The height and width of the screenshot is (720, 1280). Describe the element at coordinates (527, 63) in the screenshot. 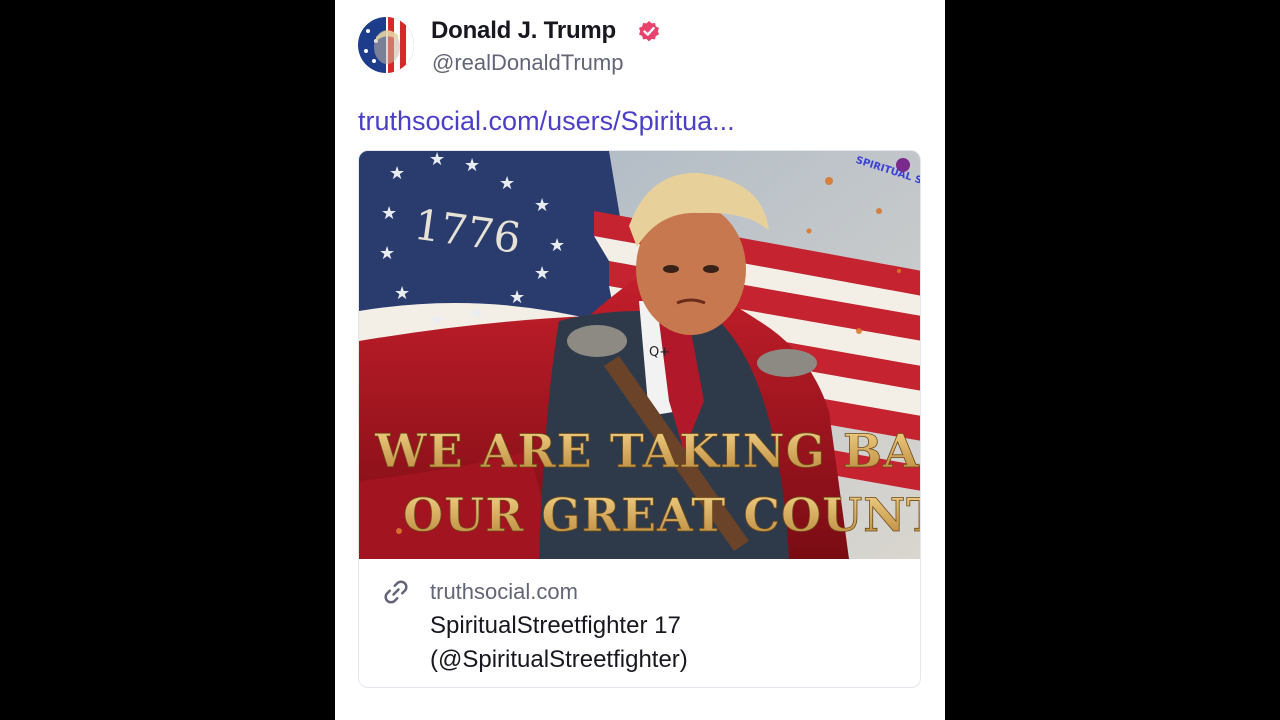

I see `author-handle: @realDonaldTrump` at that location.